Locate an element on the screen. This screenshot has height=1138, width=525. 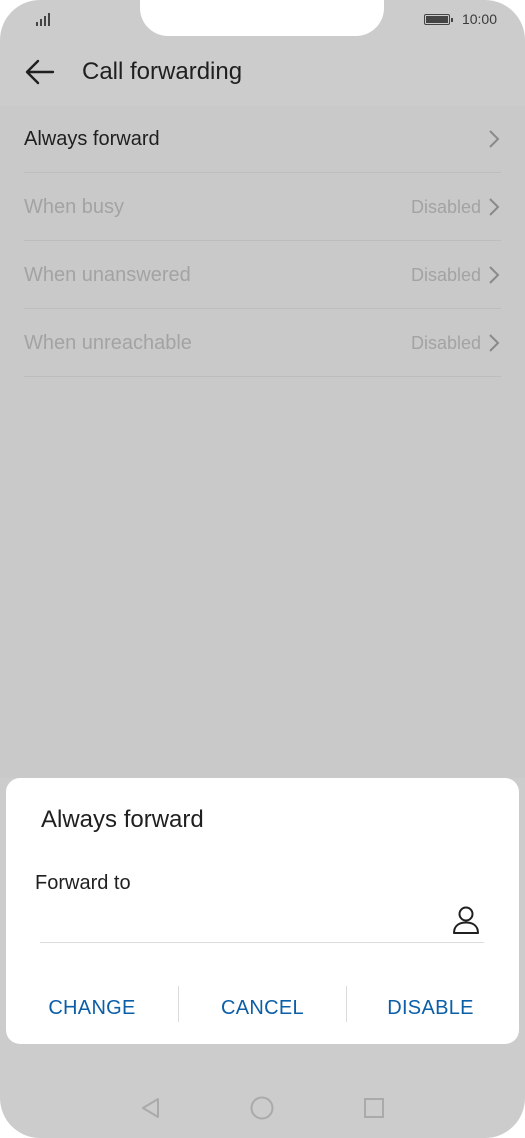
list-item-label: When busy is located at coordinates (74, 206).